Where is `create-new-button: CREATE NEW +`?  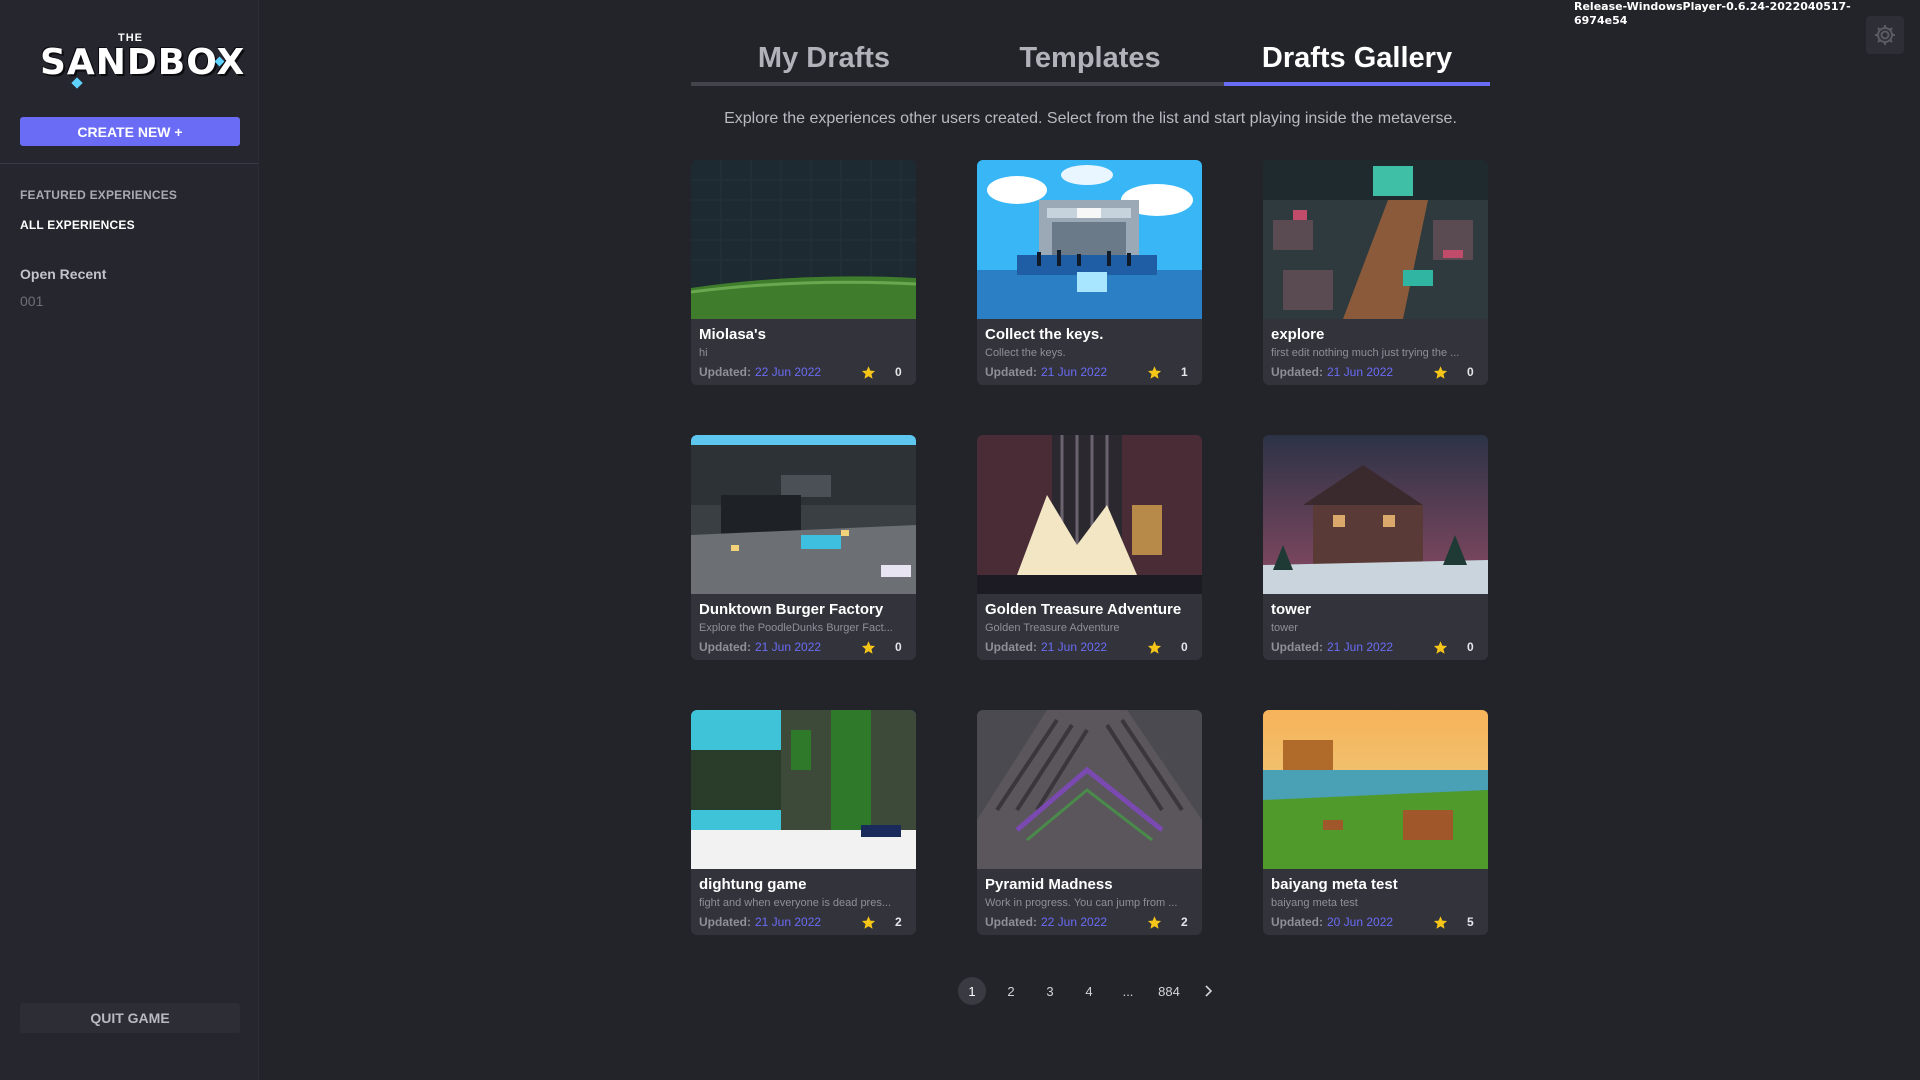 create-new-button: CREATE NEW + is located at coordinates (130, 131).